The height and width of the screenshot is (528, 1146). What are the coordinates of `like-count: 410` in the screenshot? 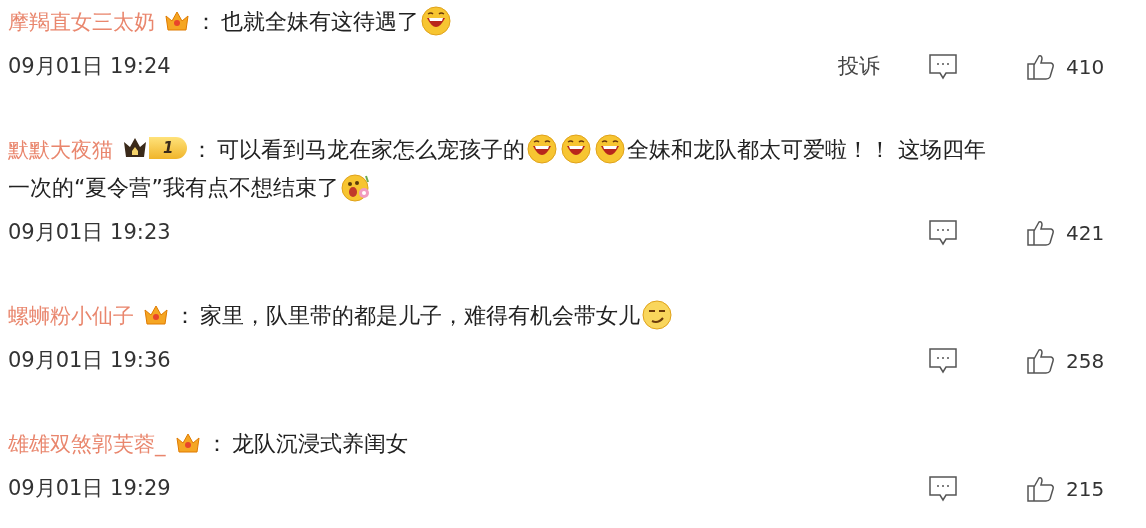 It's located at (1085, 67).